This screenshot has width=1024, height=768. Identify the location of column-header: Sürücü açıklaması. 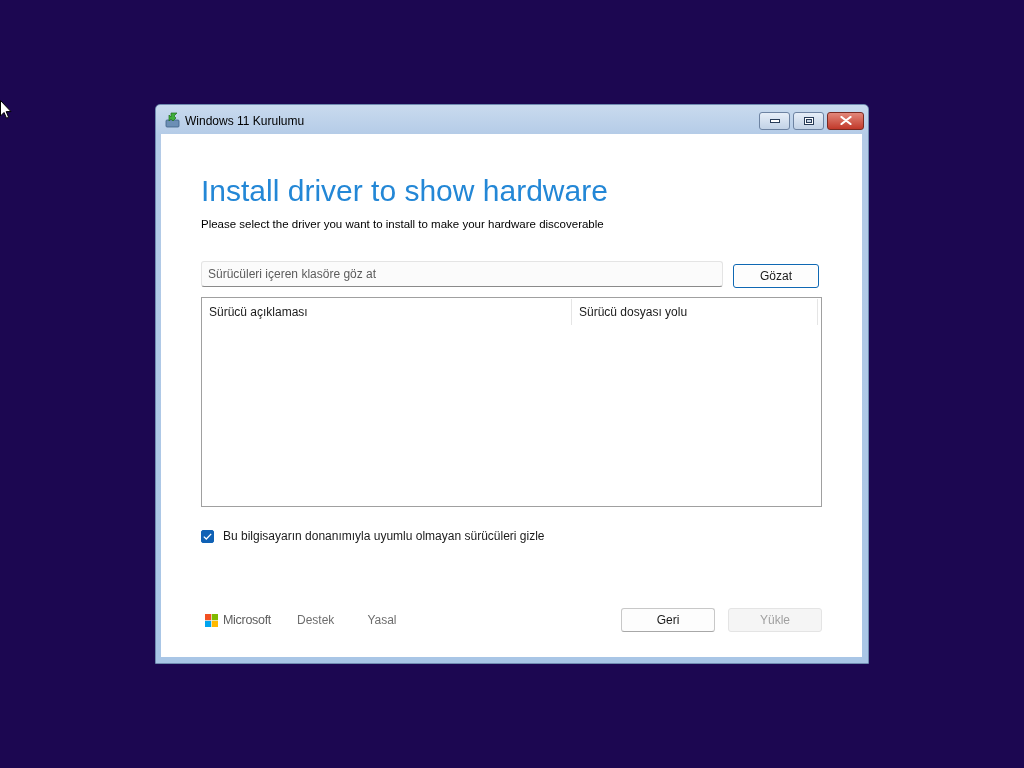
(387, 312).